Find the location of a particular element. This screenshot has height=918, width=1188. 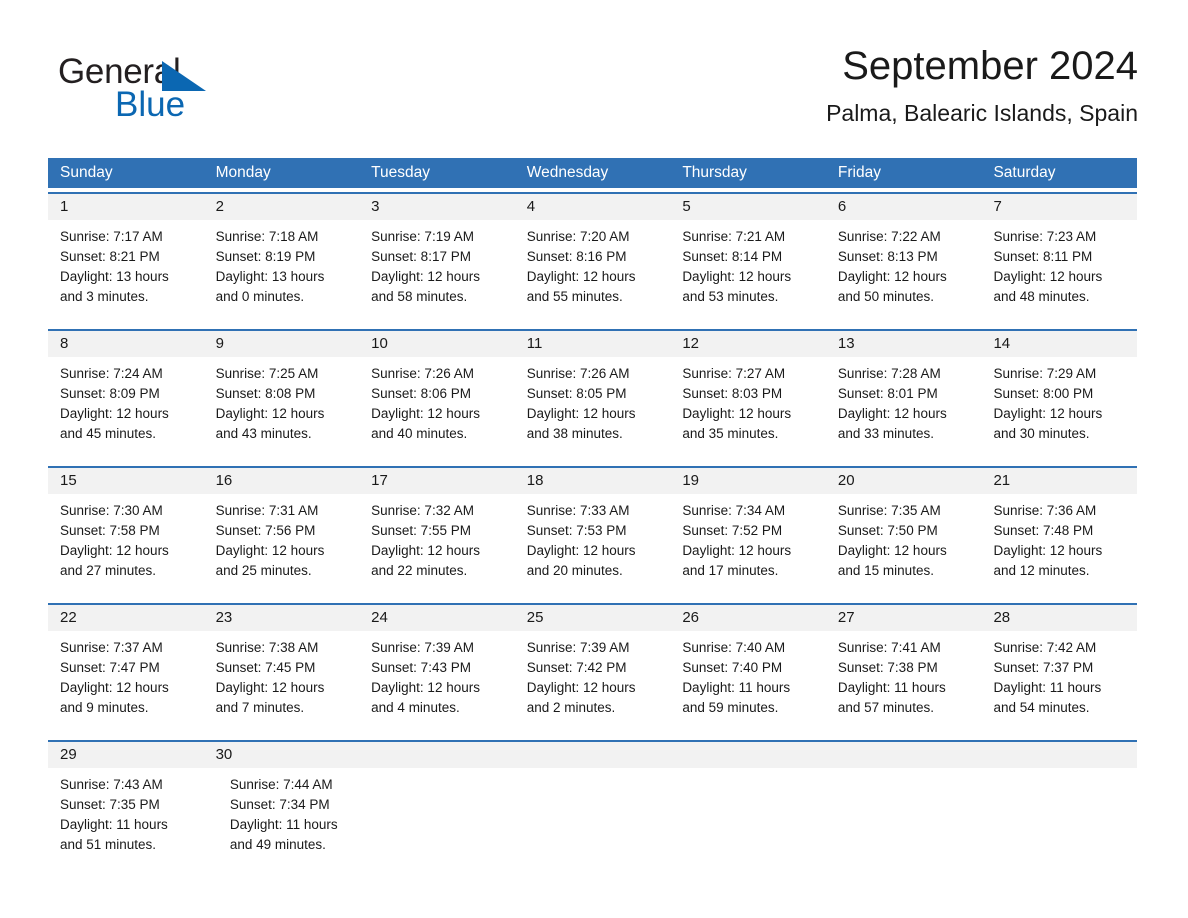

day-number: 11 is located at coordinates (593, 344).